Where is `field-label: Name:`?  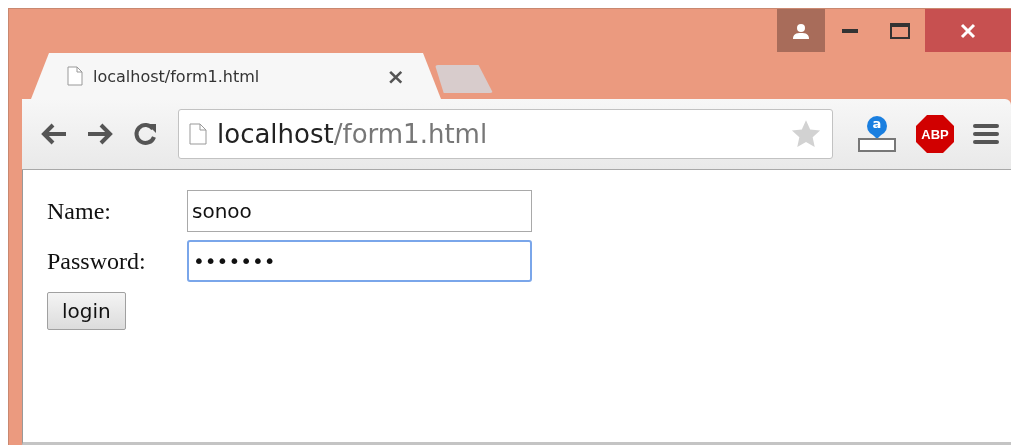
field-label: Name: is located at coordinates (79, 211).